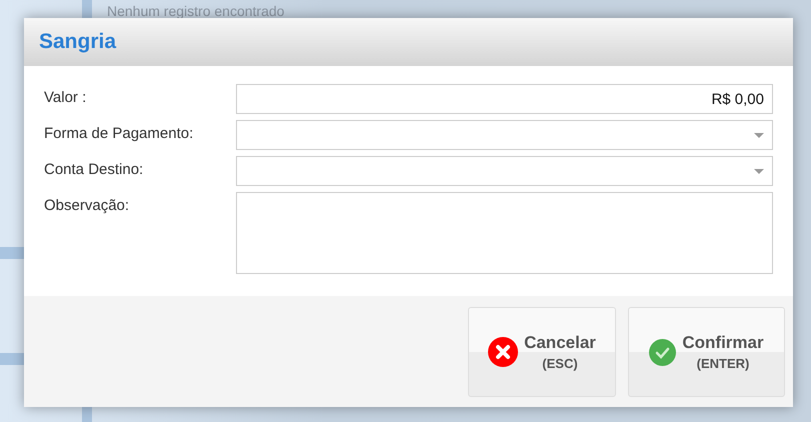 The image size is (811, 422). What do you see at coordinates (662, 352) in the screenshot?
I see `check-icon` at bounding box center [662, 352].